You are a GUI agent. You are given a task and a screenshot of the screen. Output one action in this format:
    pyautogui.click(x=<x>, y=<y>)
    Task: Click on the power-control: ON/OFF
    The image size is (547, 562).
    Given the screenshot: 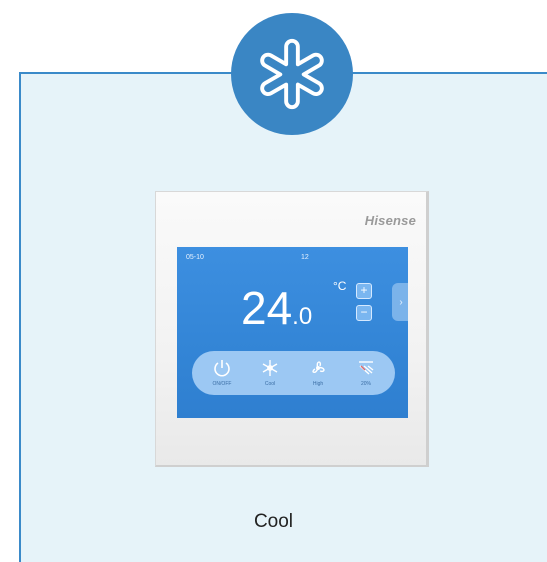 What is the action you would take?
    pyautogui.click(x=222, y=372)
    